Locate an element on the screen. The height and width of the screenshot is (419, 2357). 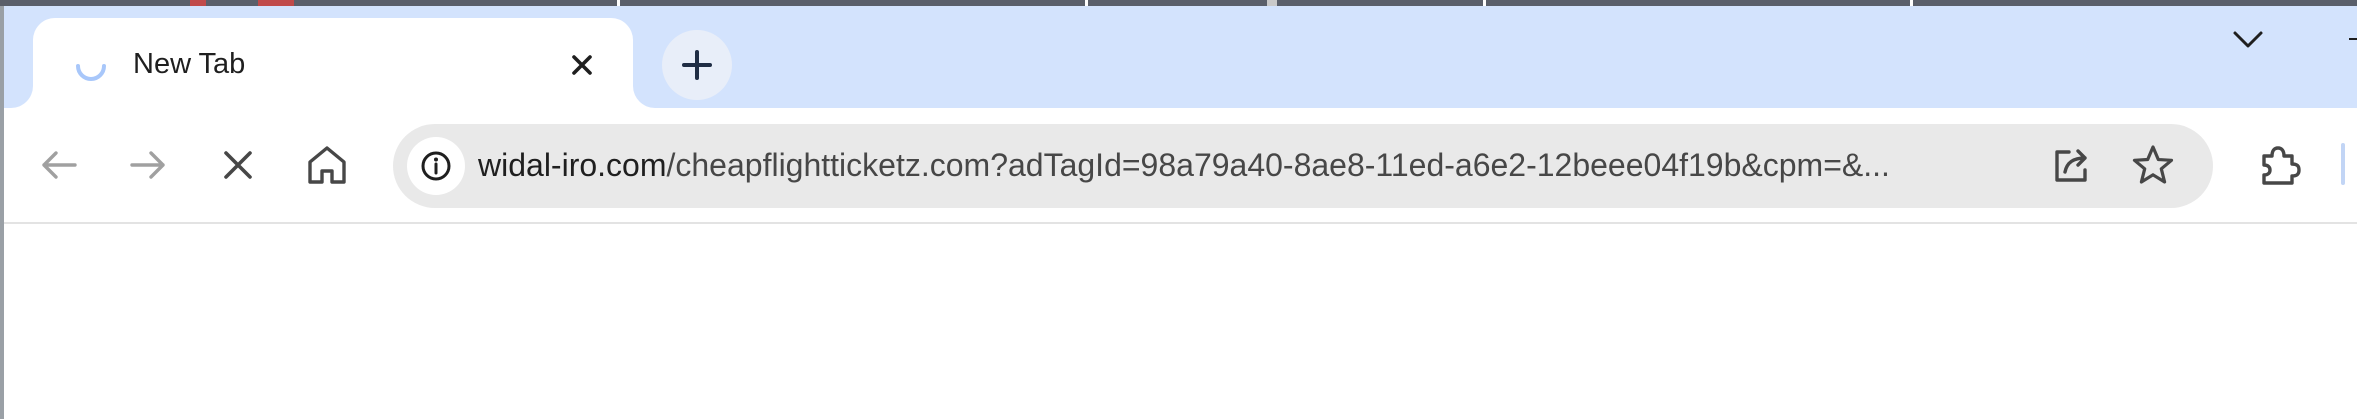
tab-new-tab is located at coordinates (333, 63).